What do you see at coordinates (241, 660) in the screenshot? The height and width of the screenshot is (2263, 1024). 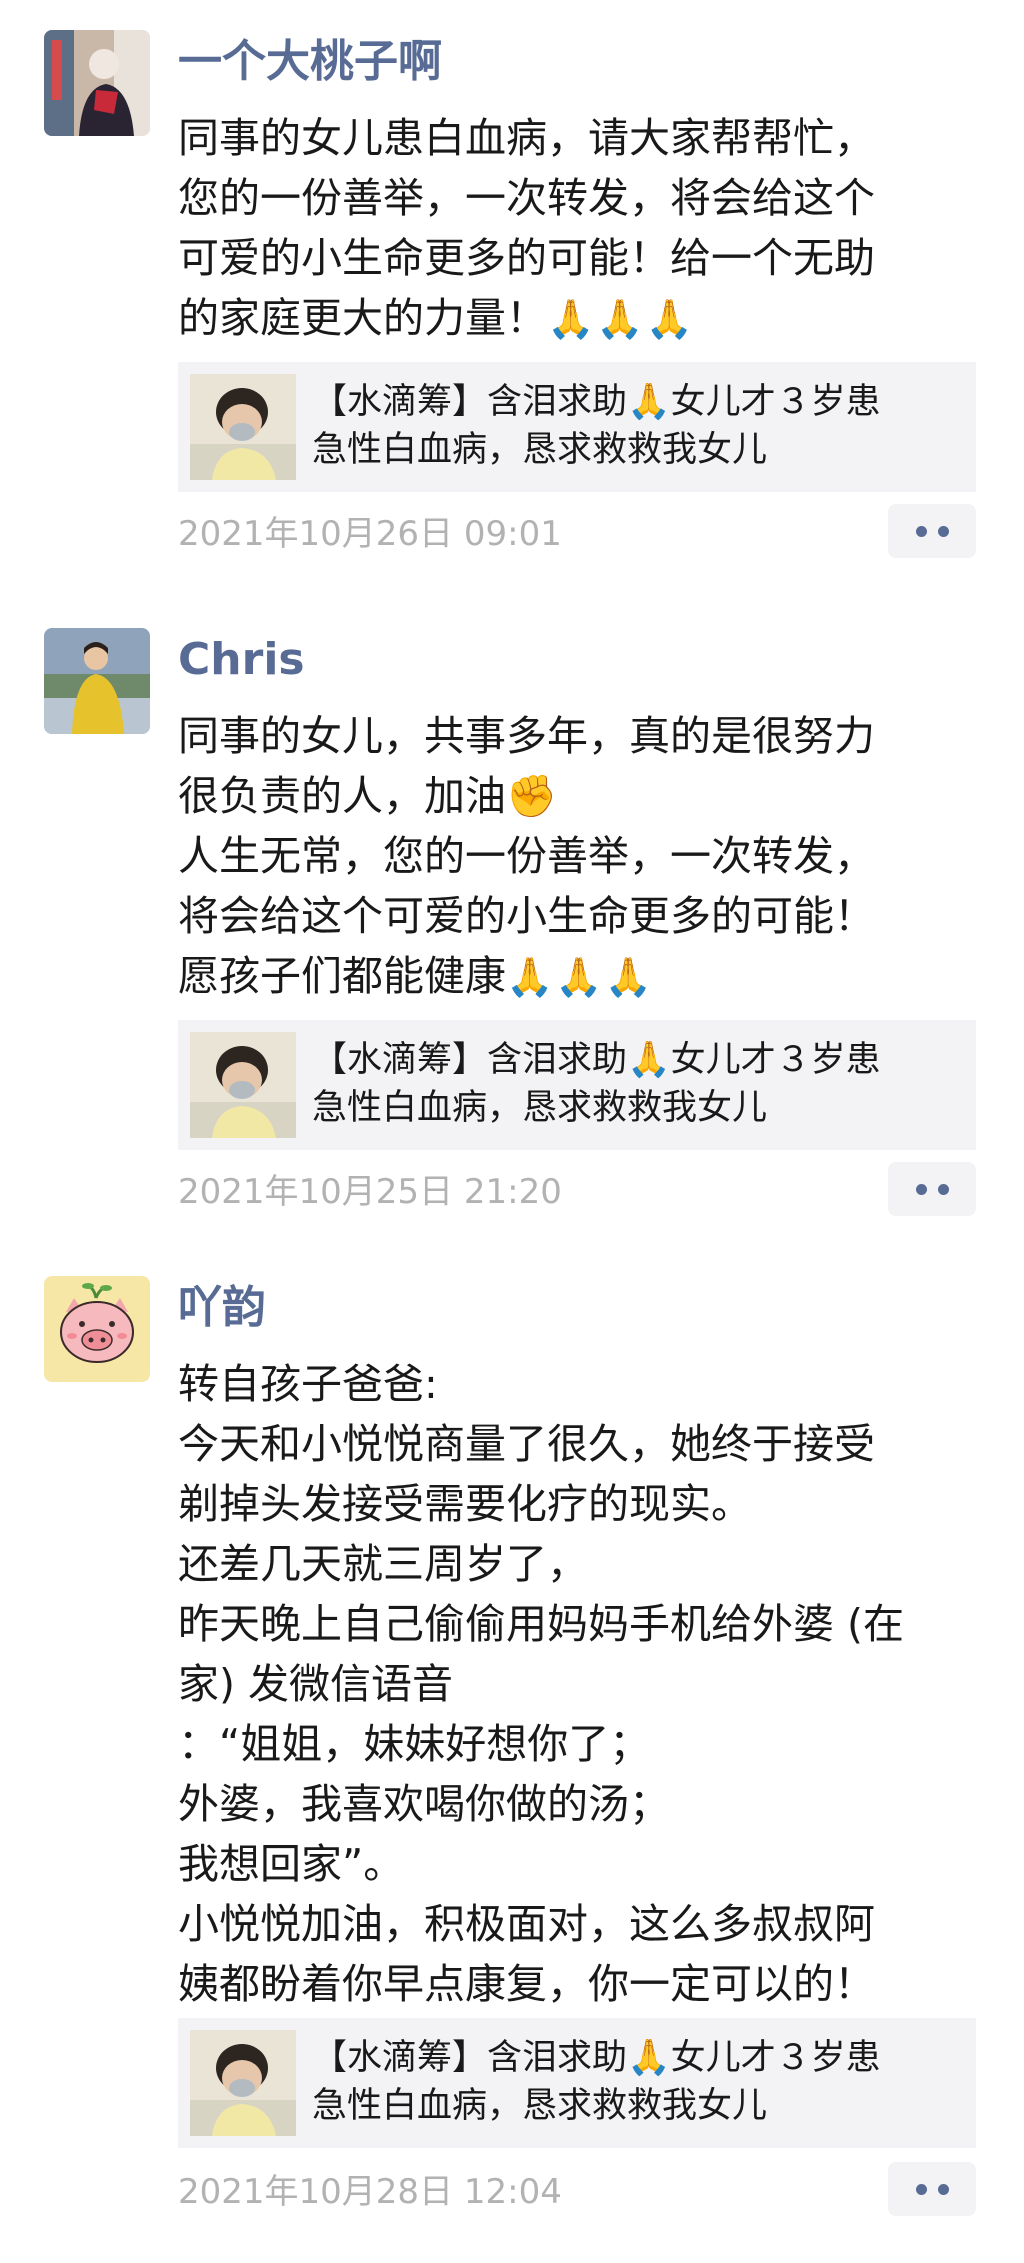 I see `author-name: Chris` at bounding box center [241, 660].